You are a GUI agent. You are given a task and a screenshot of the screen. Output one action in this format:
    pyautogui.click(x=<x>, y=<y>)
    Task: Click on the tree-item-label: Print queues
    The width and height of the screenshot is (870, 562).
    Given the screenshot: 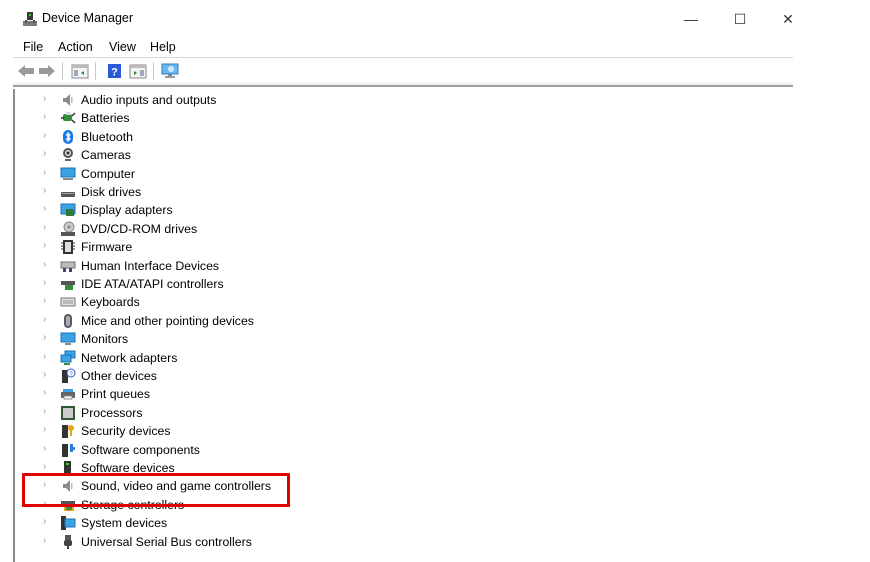 What is the action you would take?
    pyautogui.click(x=116, y=394)
    